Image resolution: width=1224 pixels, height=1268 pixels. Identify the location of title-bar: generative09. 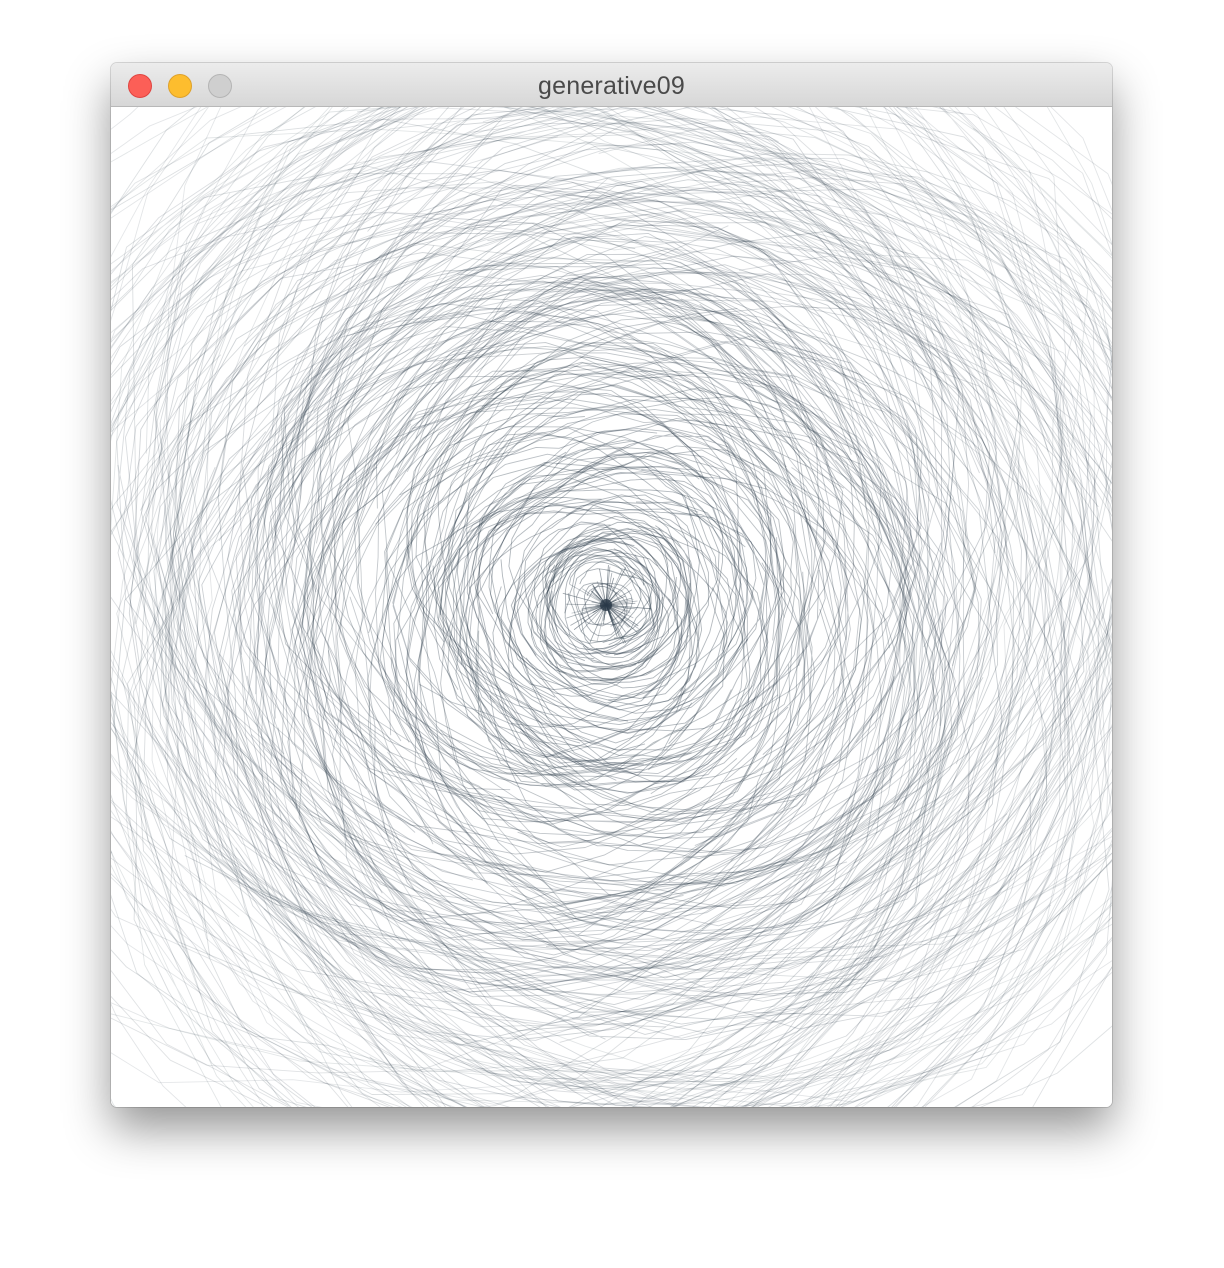
(611, 85).